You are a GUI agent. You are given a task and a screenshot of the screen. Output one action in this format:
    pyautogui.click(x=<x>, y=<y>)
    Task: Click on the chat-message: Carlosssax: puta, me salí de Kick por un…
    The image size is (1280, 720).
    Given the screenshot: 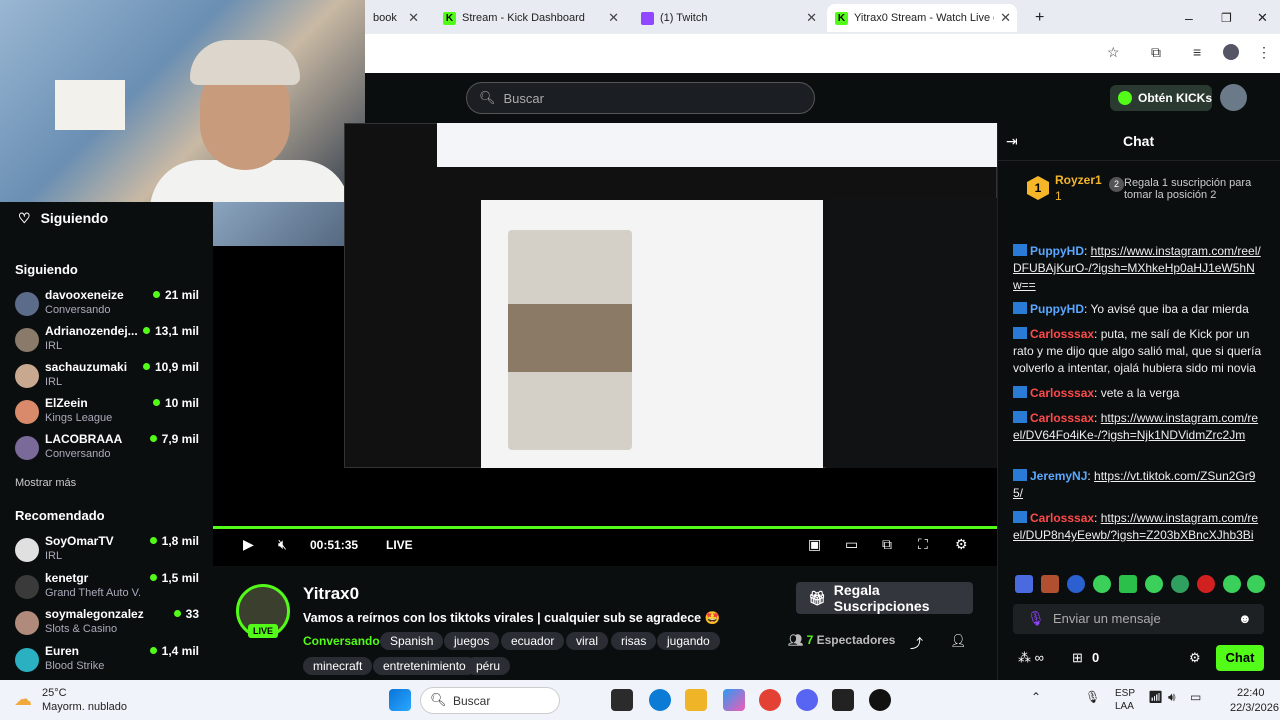 What is the action you would take?
    pyautogui.click(x=1137, y=351)
    